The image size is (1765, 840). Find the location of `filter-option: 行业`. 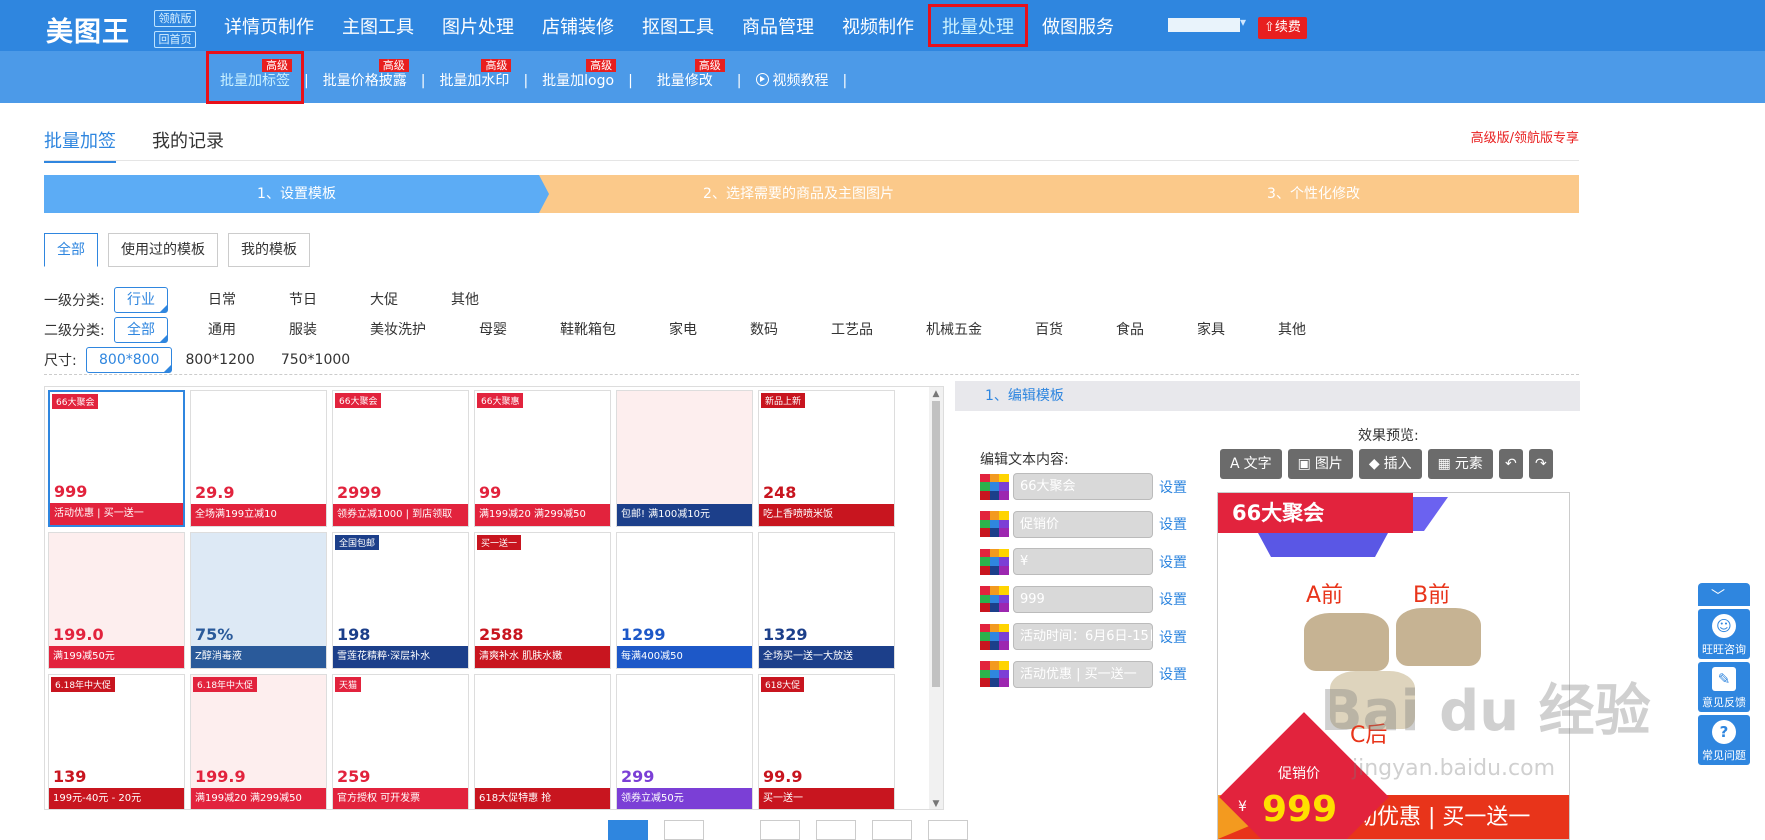

filter-option: 行业 is located at coordinates (141, 300).